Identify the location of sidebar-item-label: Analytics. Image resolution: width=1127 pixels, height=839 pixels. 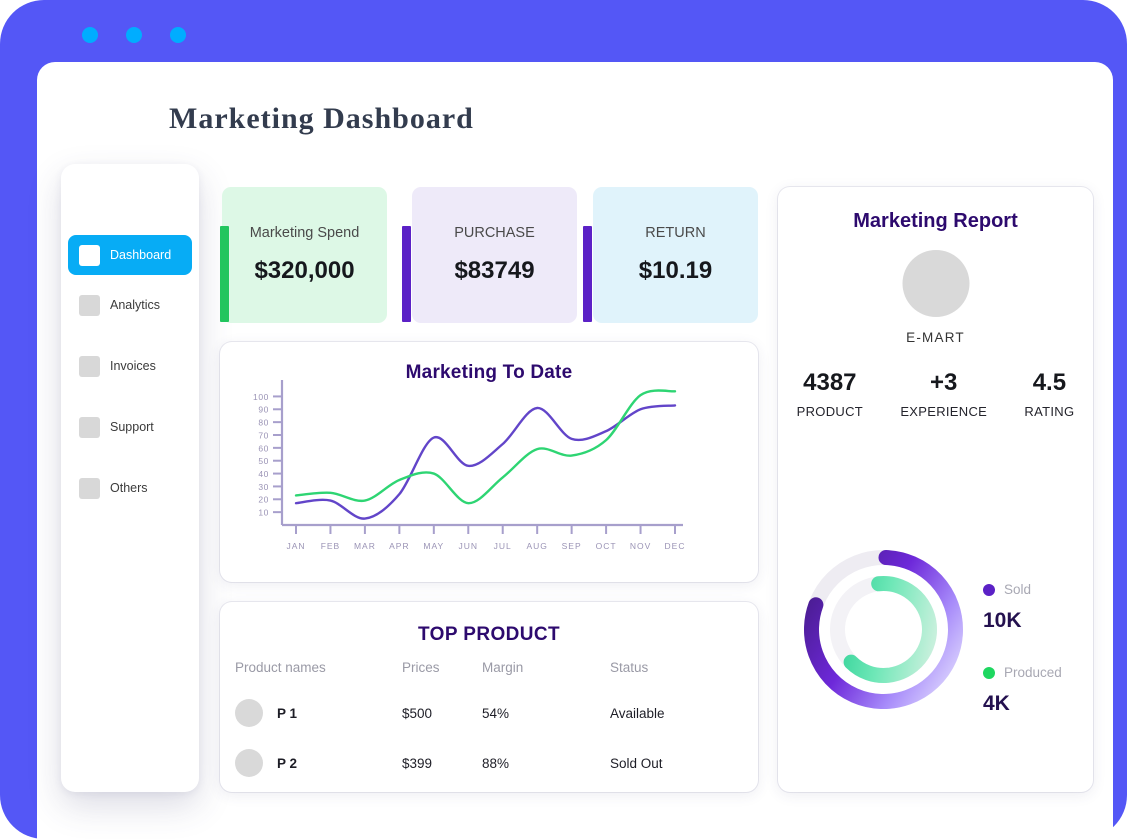
(135, 305).